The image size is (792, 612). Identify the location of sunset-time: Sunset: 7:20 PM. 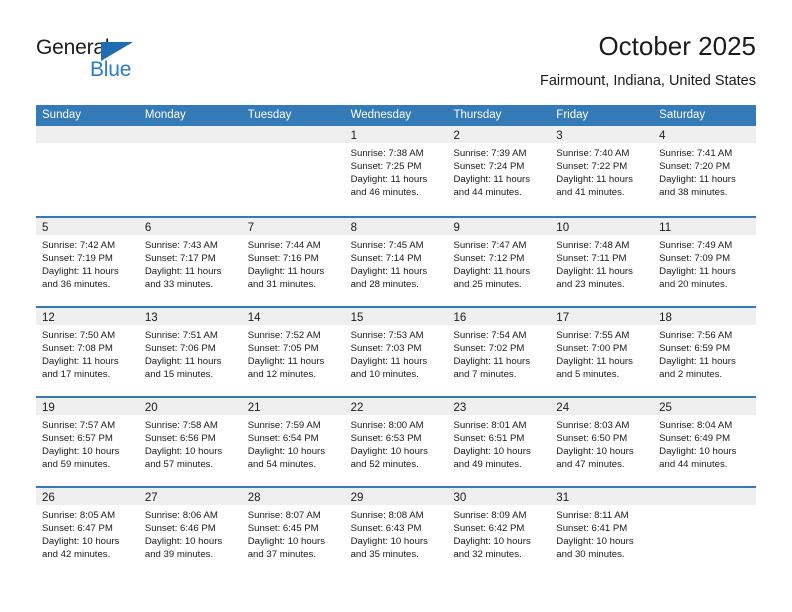
(695, 166).